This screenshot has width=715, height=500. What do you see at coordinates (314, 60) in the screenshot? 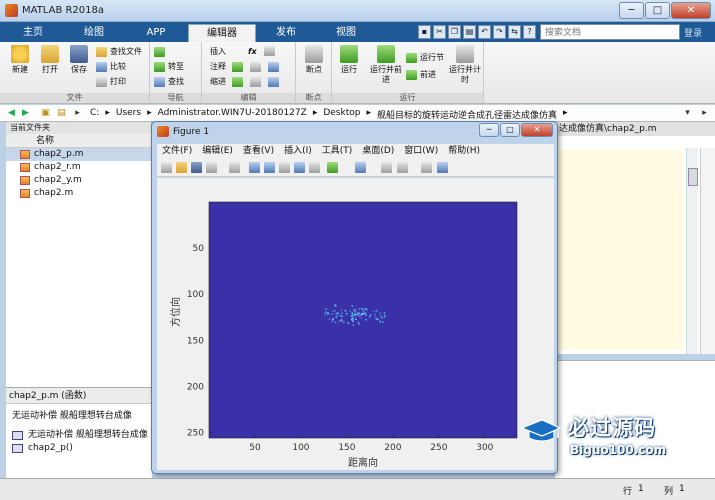
I see `breakpoints-button: 断点` at bounding box center [314, 60].